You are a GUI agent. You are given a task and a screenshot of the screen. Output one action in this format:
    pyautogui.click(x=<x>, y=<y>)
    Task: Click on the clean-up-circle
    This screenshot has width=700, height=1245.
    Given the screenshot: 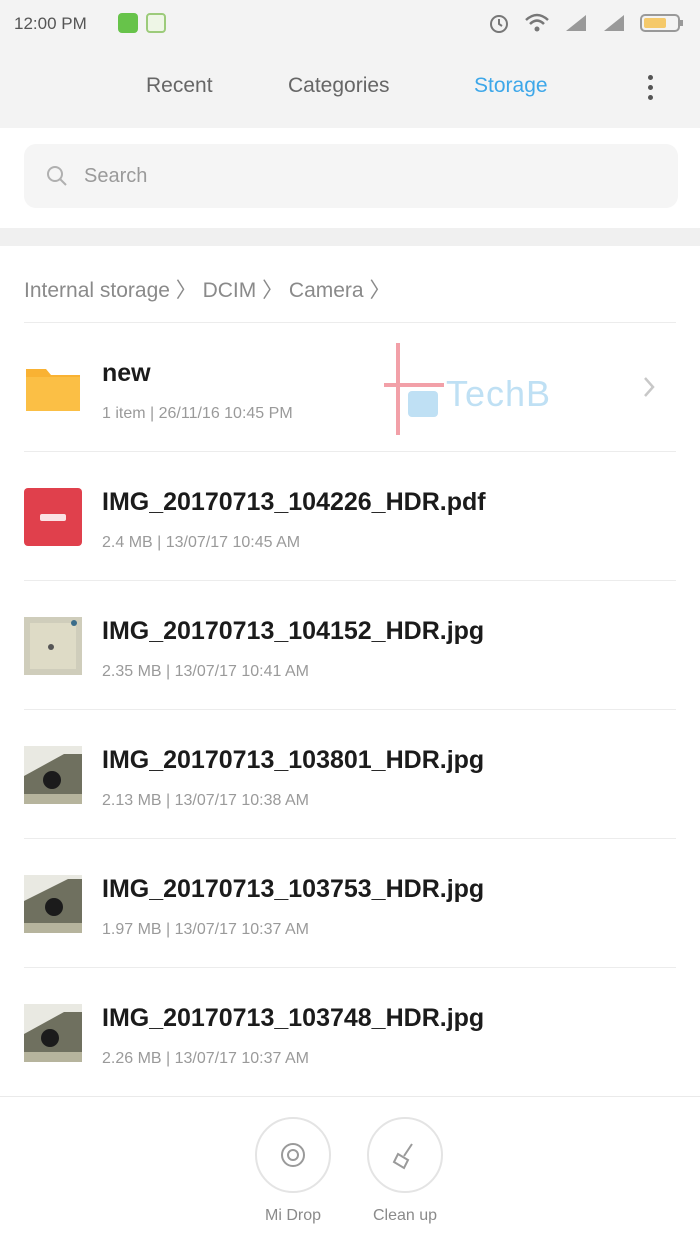 What is the action you would take?
    pyautogui.click(x=405, y=1155)
    